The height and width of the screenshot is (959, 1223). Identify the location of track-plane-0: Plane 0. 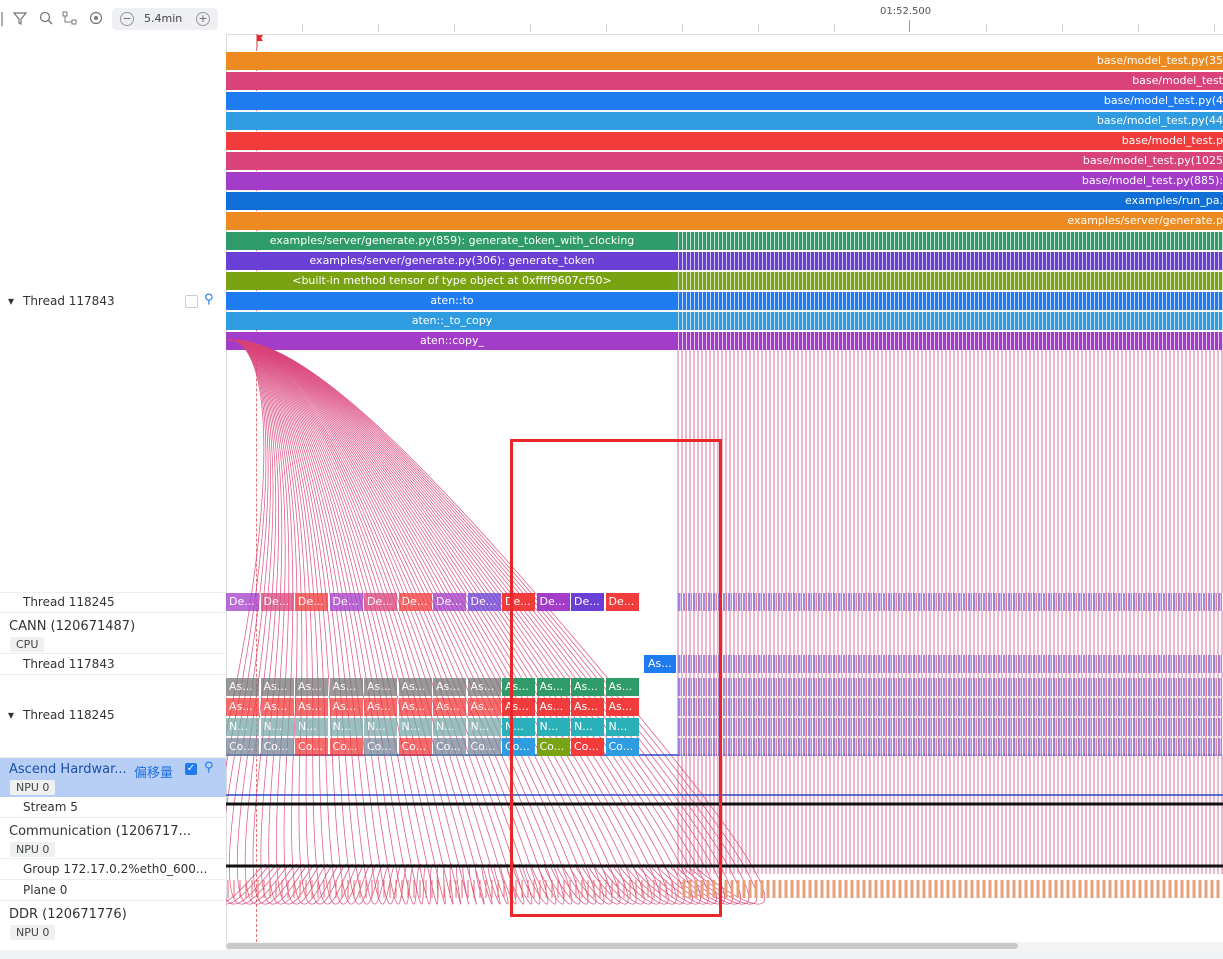
(113, 890).